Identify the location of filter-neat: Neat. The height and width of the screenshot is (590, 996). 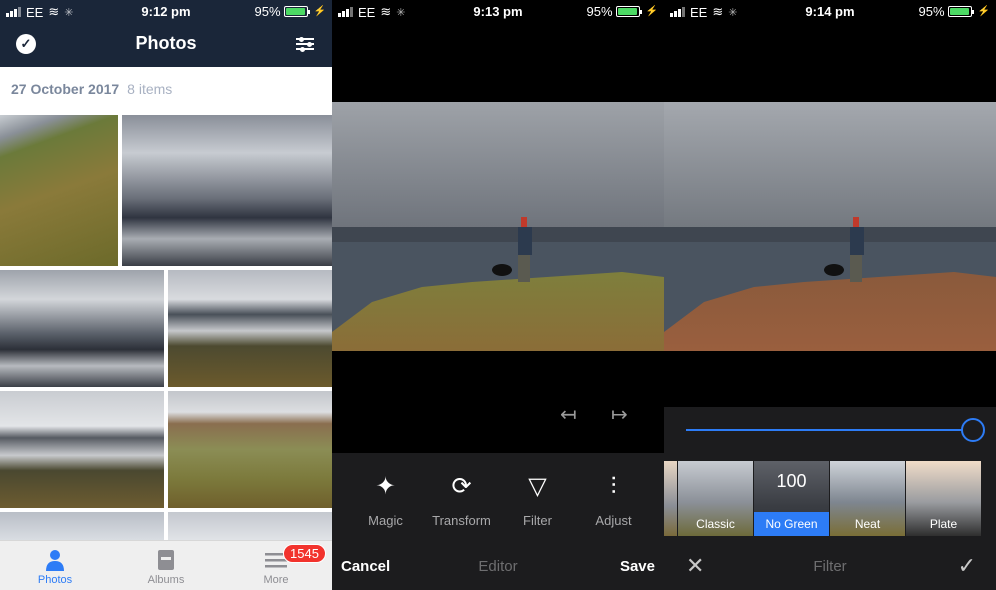
(867, 498).